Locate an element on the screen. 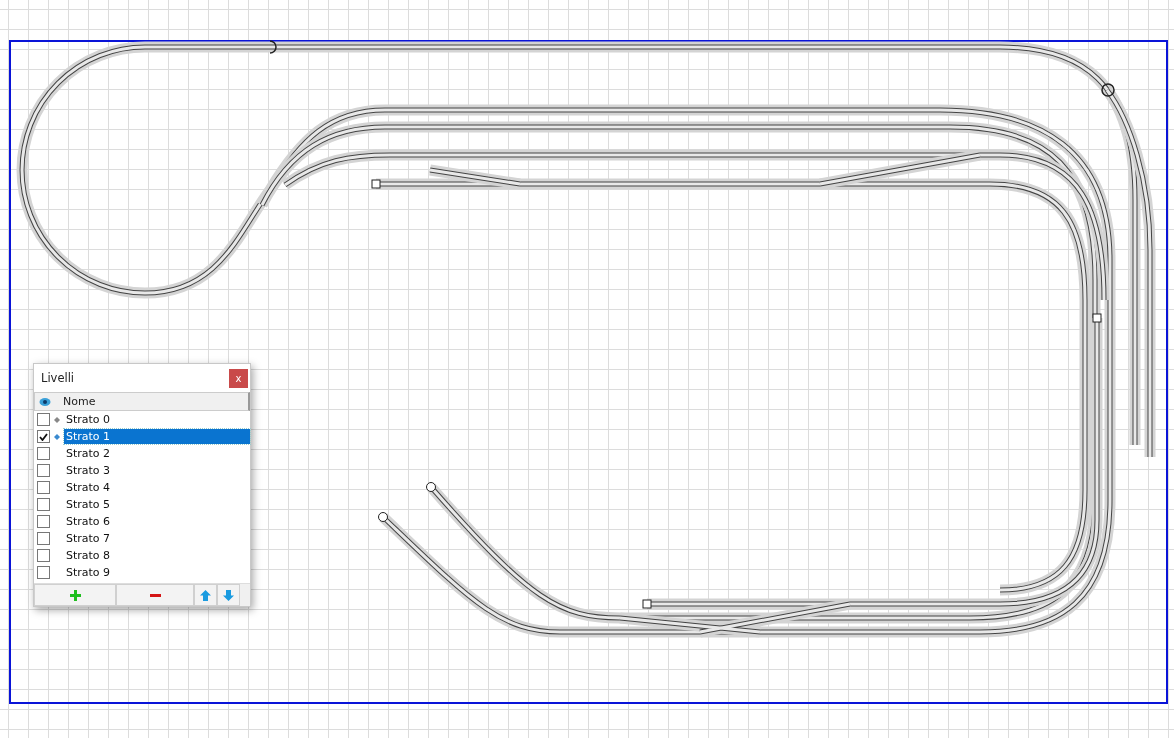  column-label: Nome is located at coordinates (79, 401).